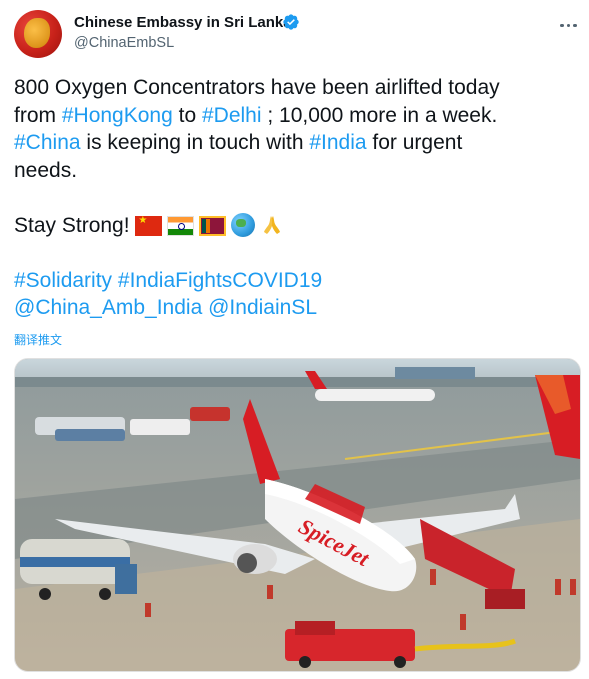  I want to click on tweet-mentions: @China_Amb_India @IndiainSL, so click(295, 308).